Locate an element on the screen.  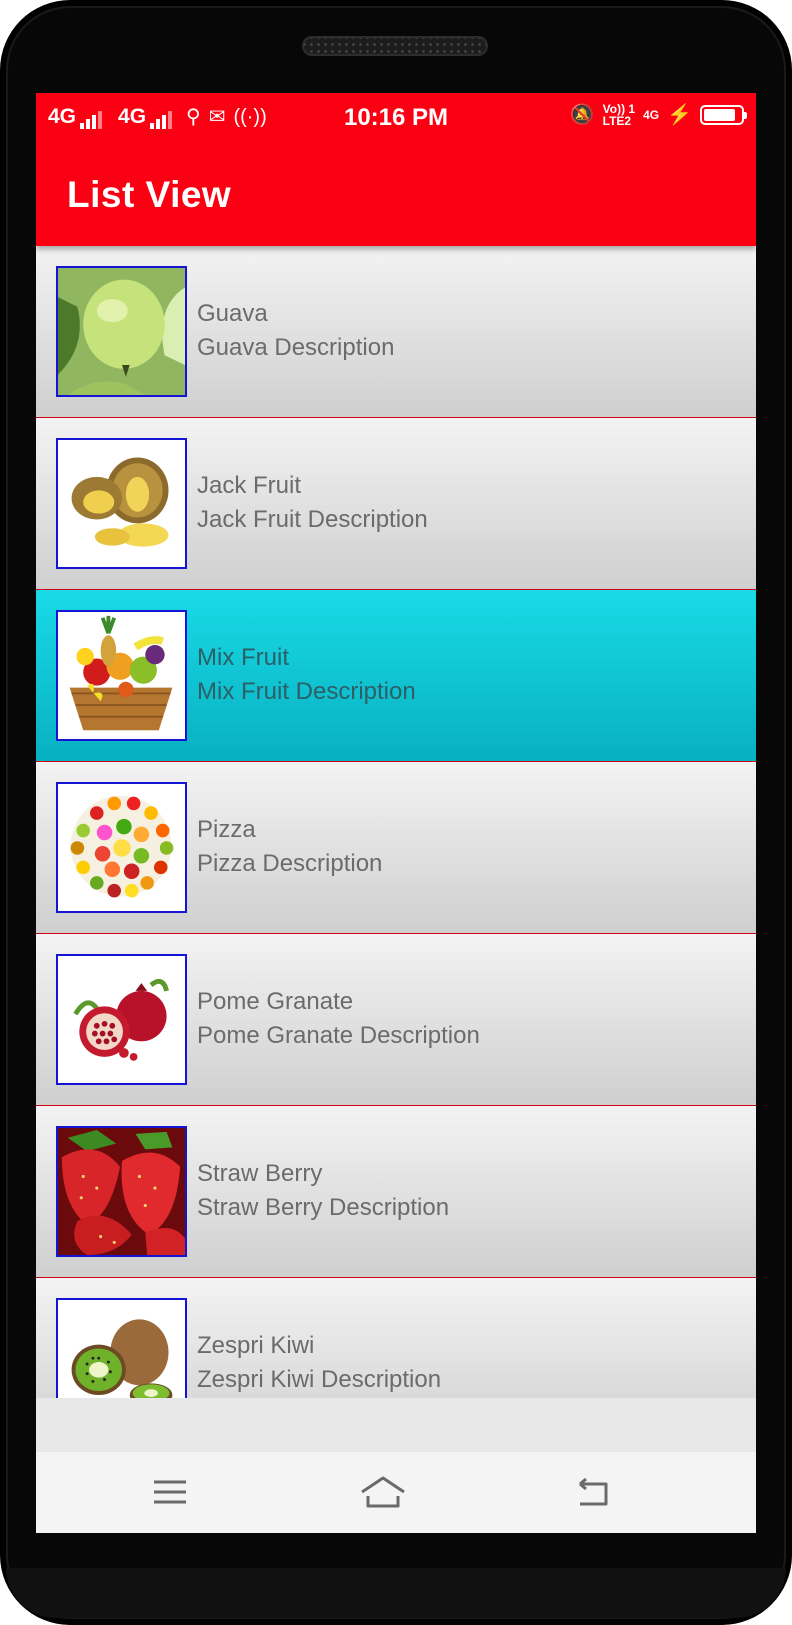
list-item: Pizza Pizza Description is located at coordinates (396, 848).